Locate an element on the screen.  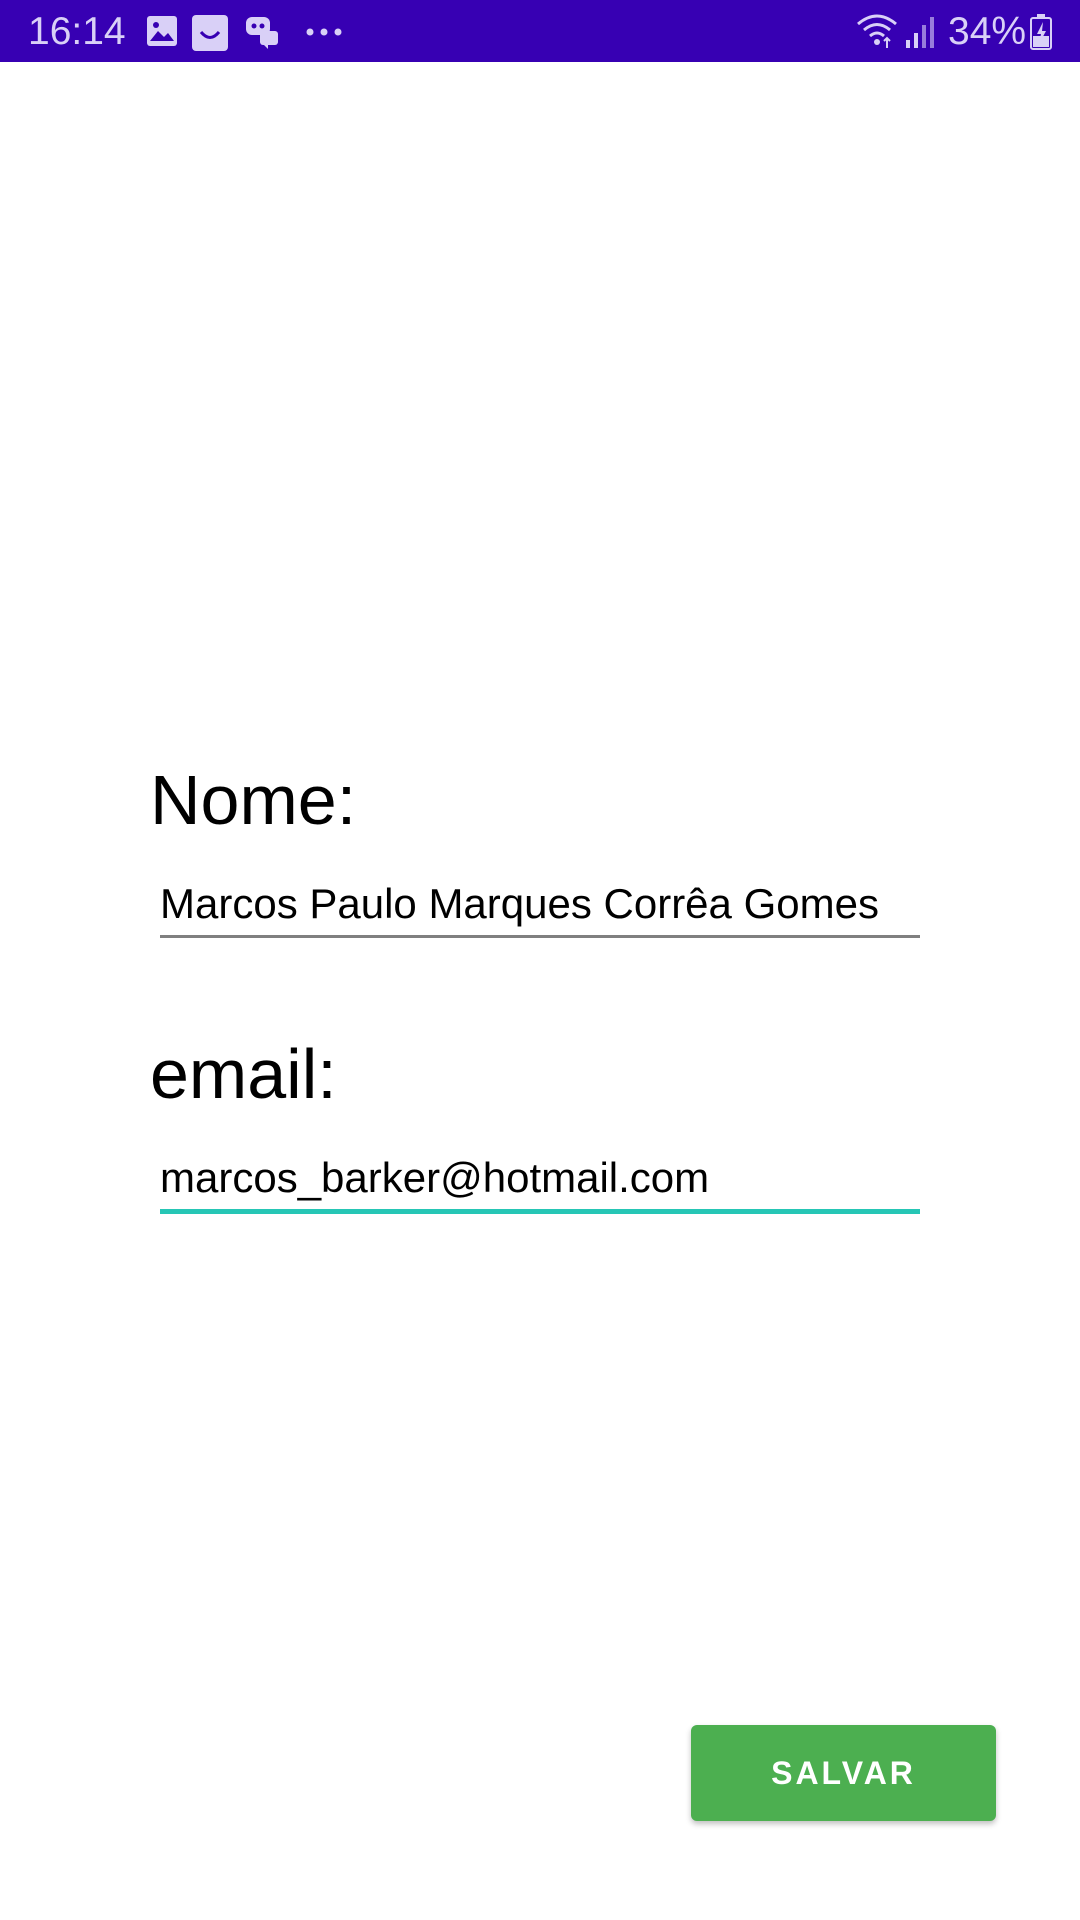
image-icon is located at coordinates (162, 31).